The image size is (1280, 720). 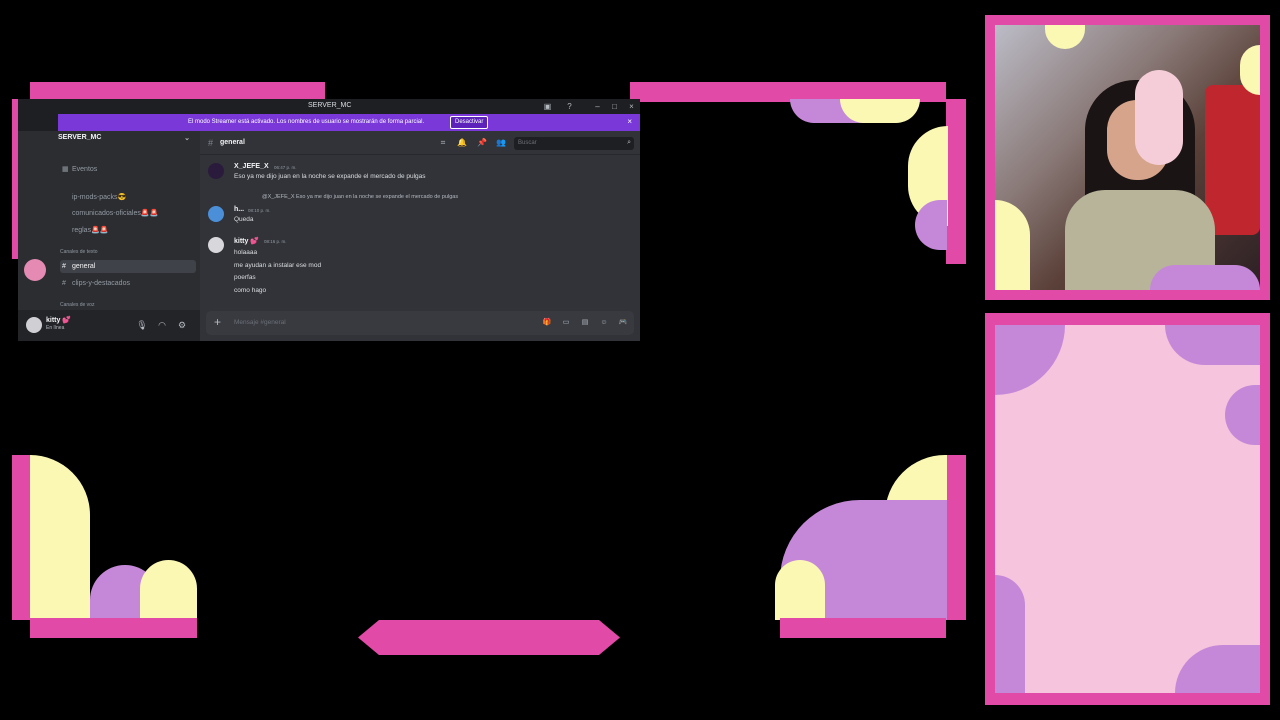 I want to click on gear-icon: ⚙, so click(x=182, y=325).